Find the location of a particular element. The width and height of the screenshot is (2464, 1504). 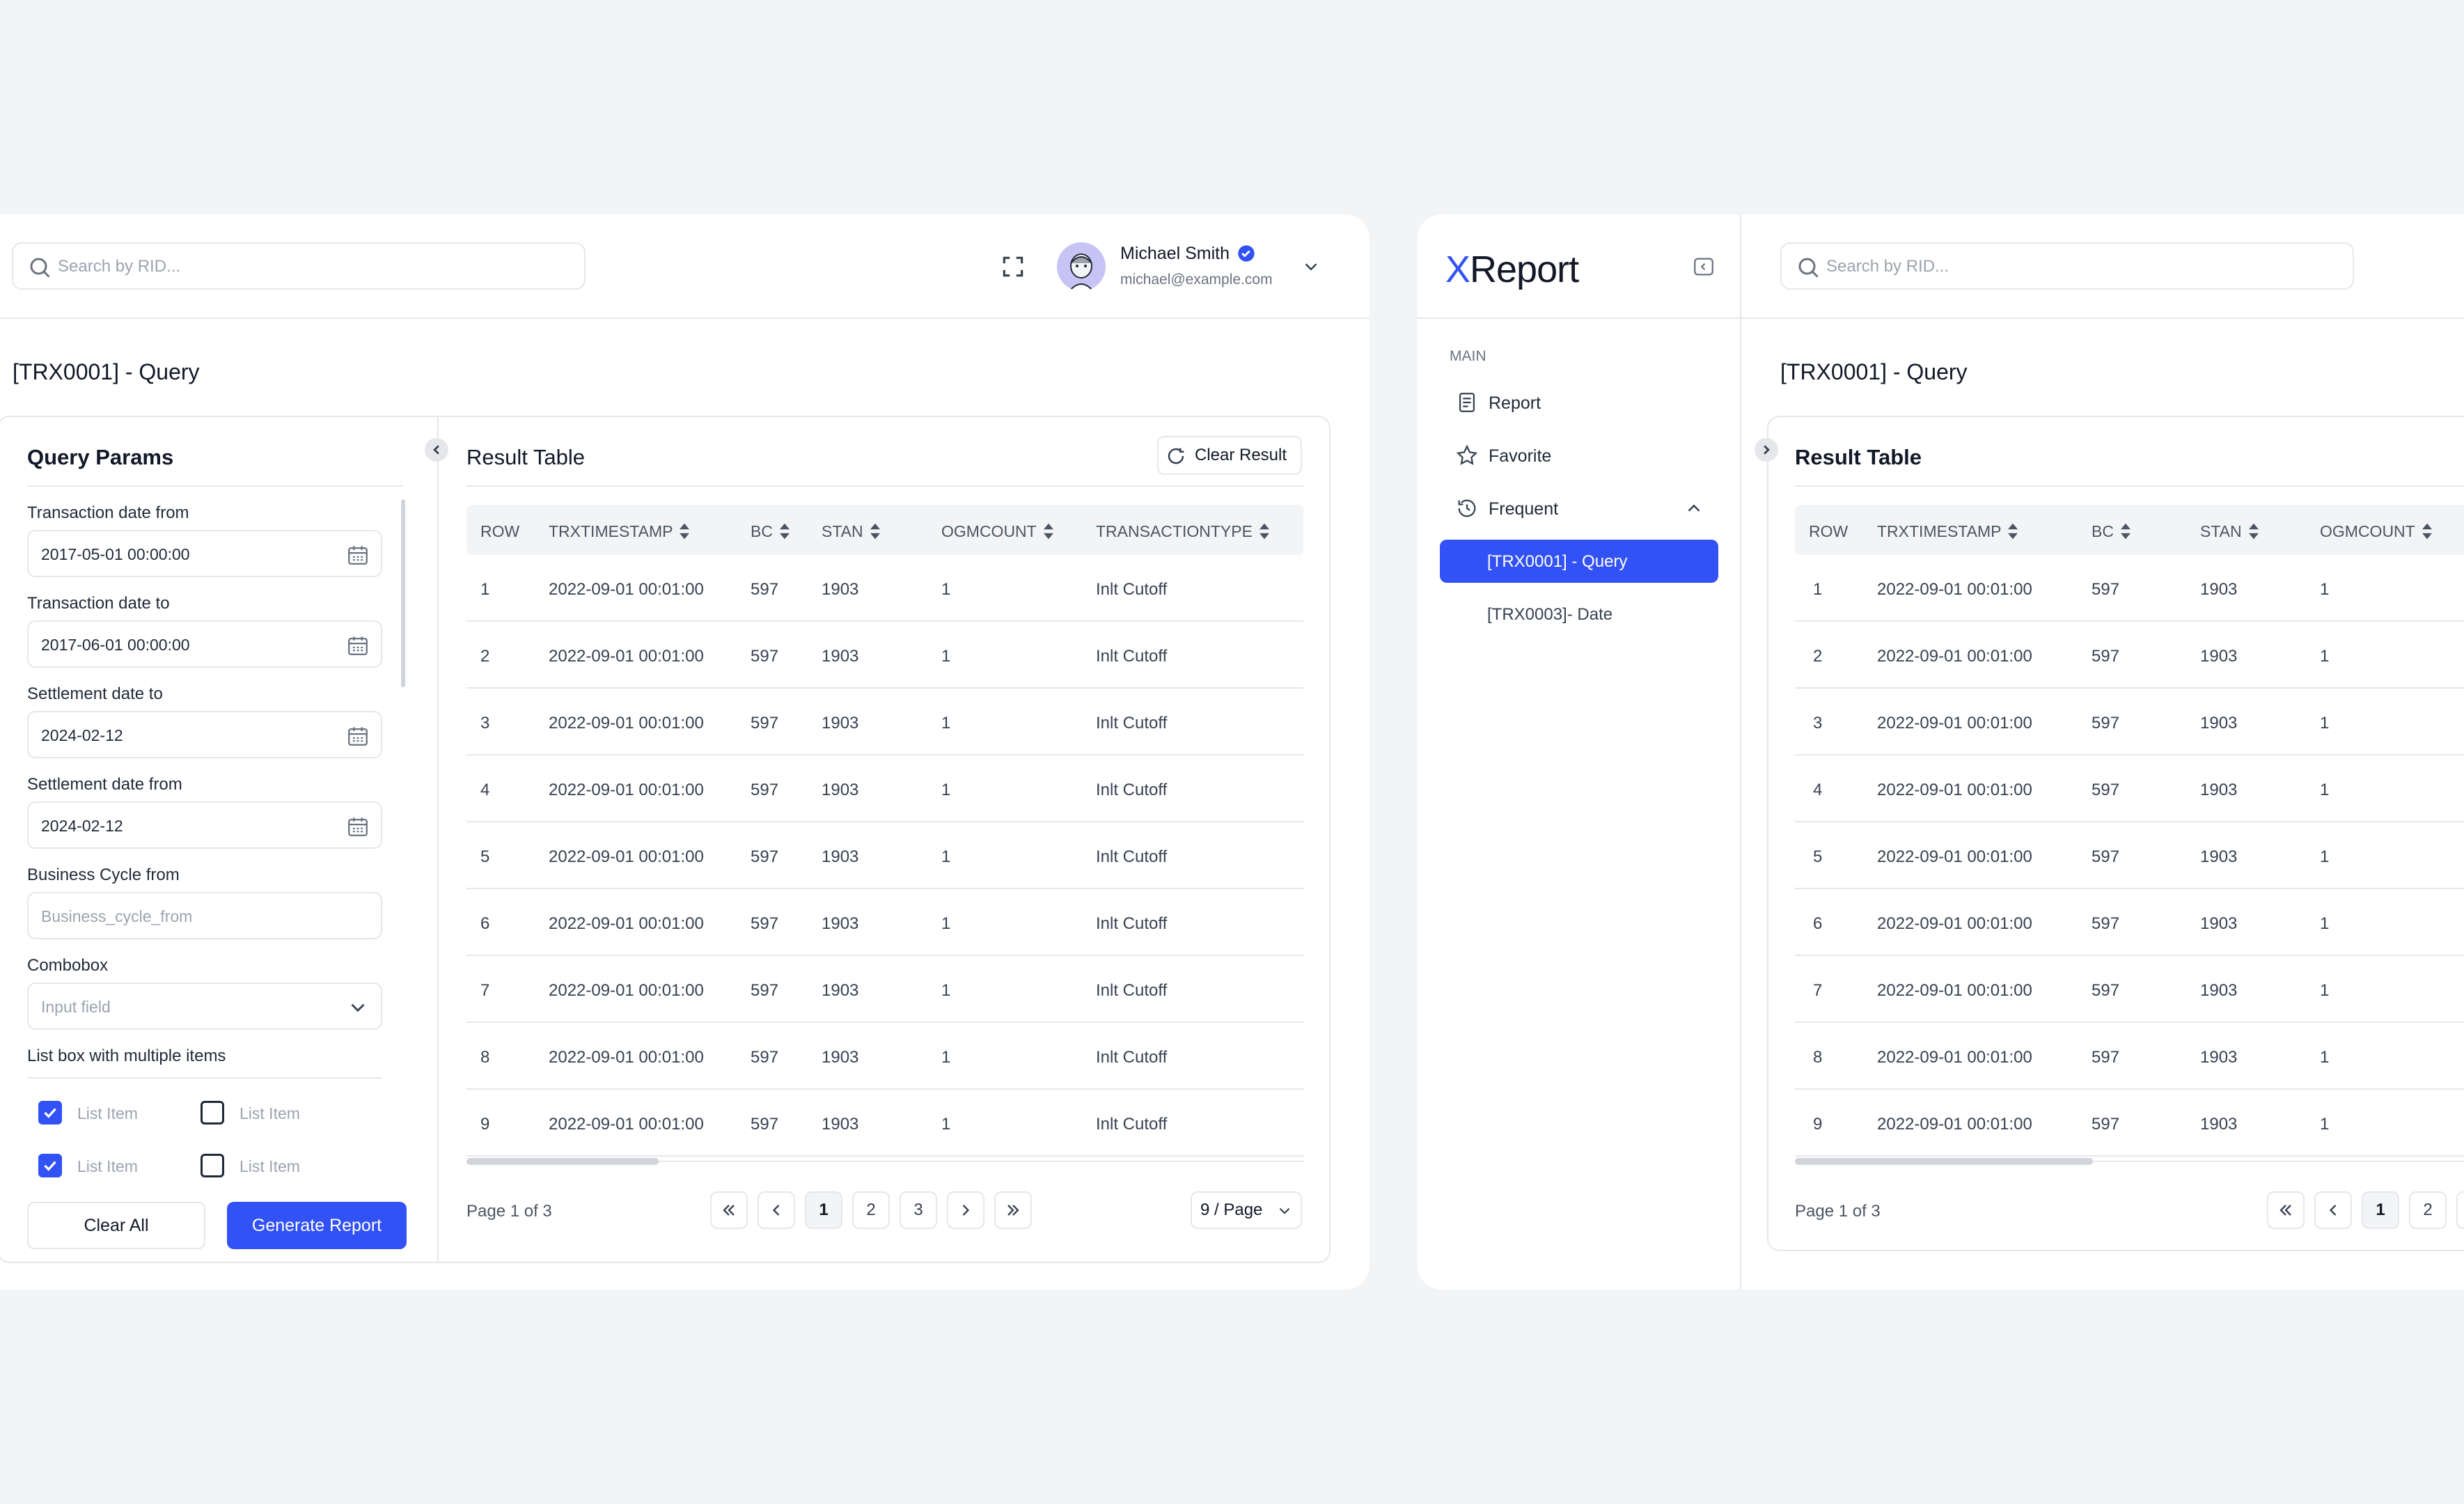

table-cell: 4 is located at coordinates (485, 790).